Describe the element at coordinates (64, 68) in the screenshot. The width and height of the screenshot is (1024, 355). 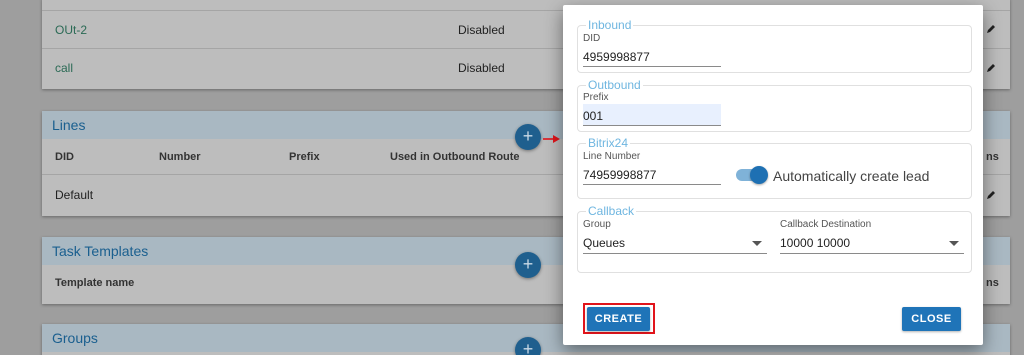
I see `route-name-link: call` at that location.